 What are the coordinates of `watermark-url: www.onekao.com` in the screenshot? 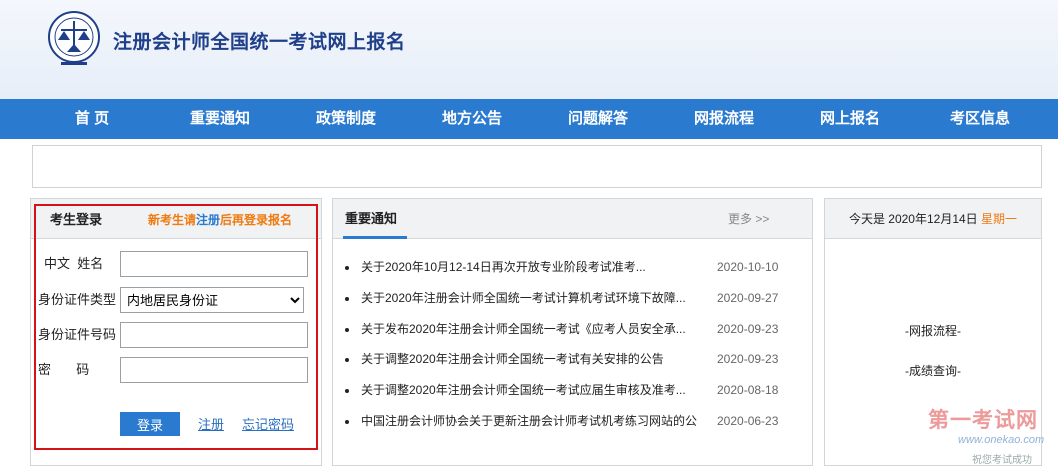 It's located at (1001, 440).